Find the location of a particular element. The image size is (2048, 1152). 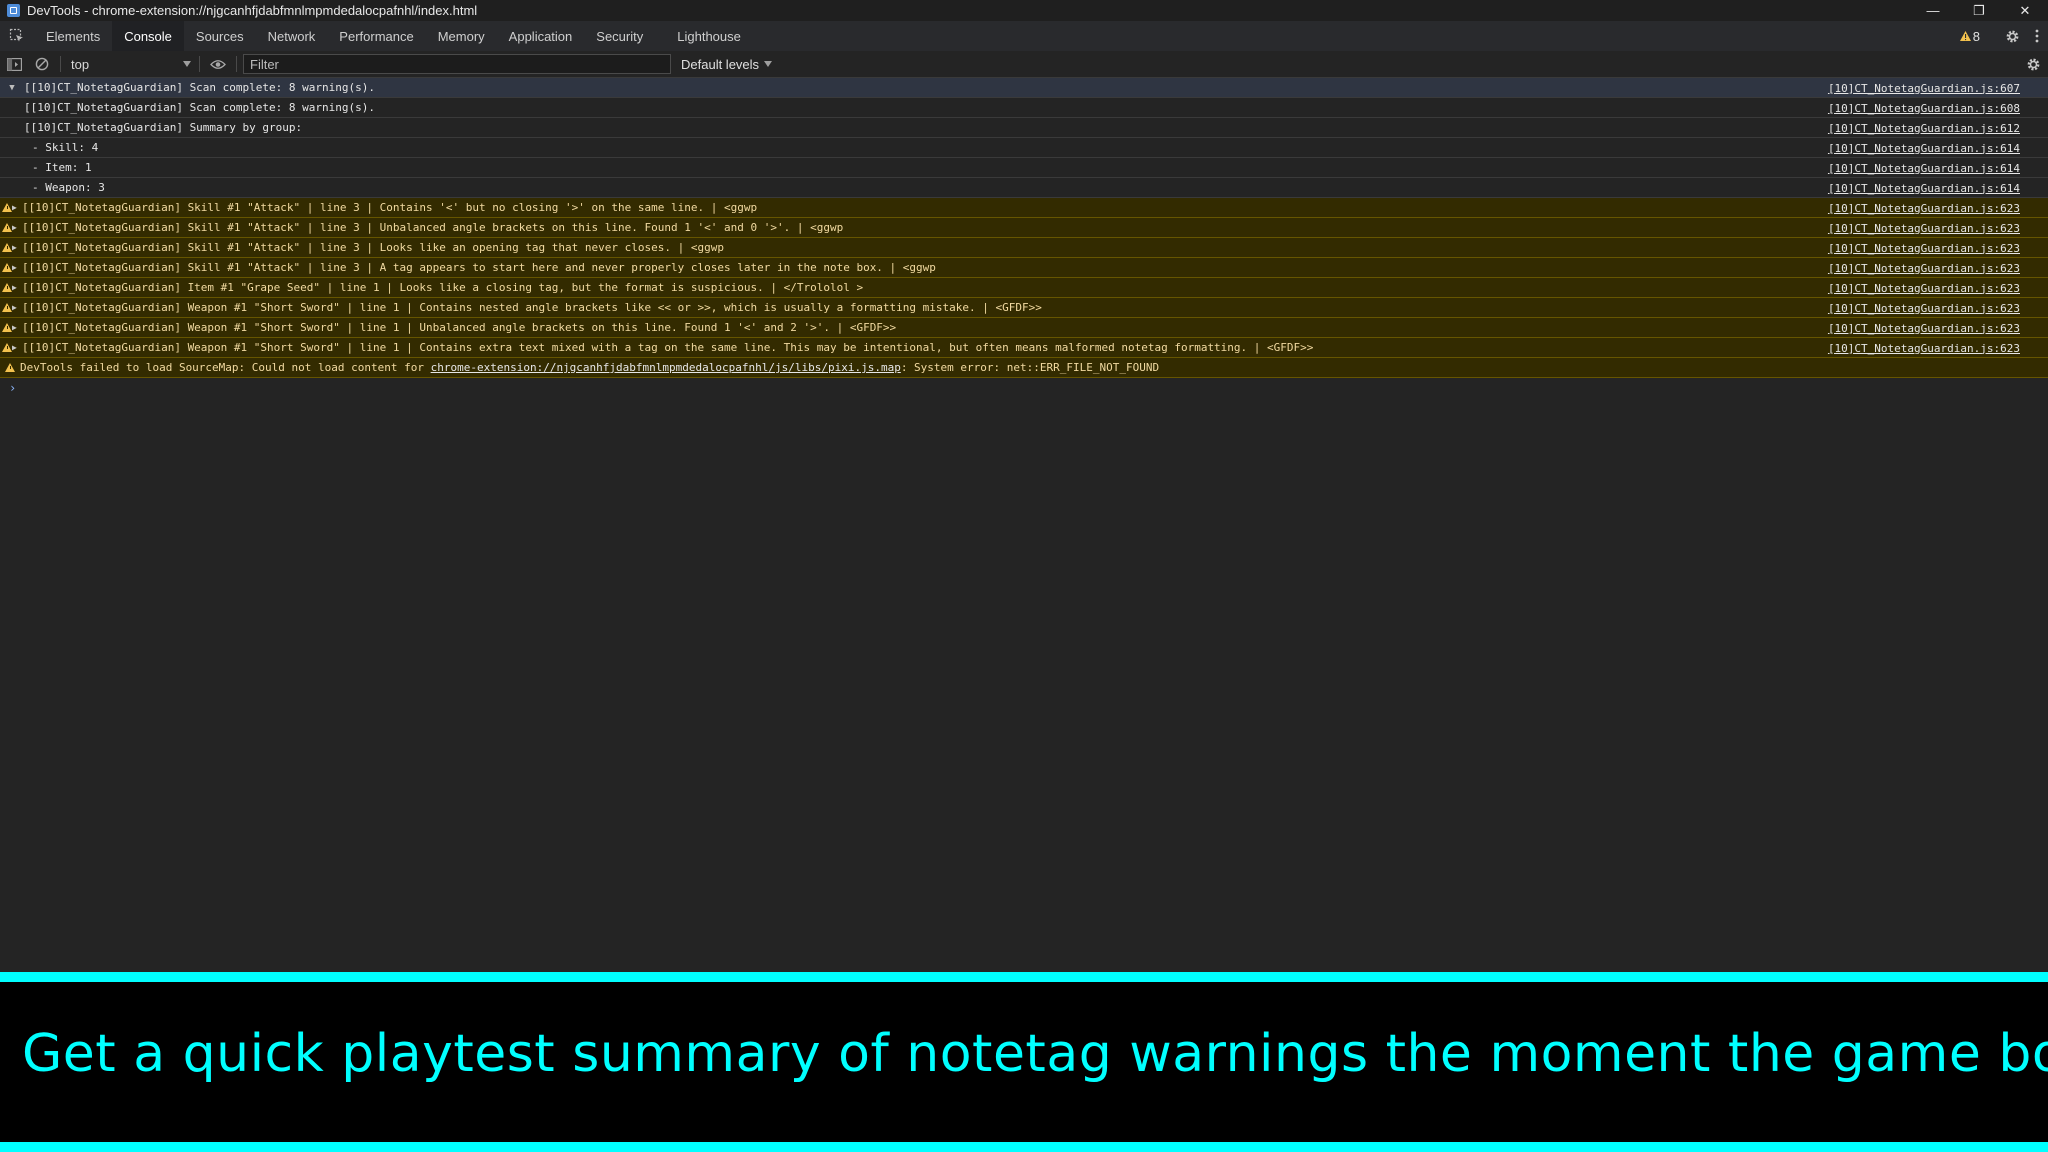

tab-memory: Memory is located at coordinates (461, 36).